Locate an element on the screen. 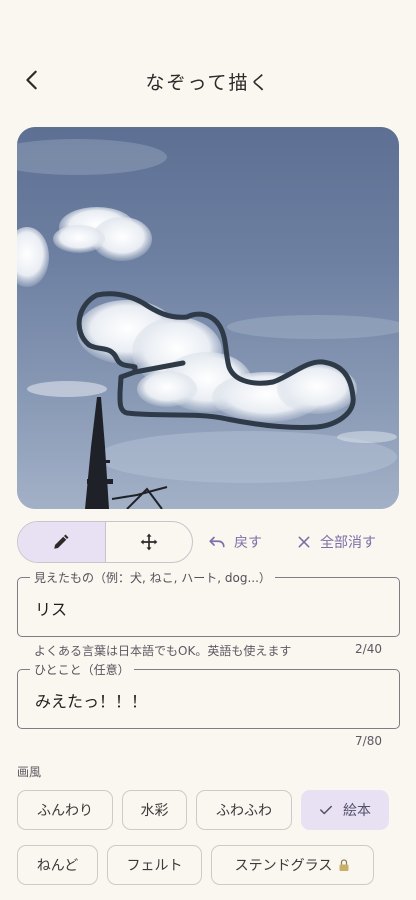  style-chip-ehon: 絵本 is located at coordinates (345, 810).